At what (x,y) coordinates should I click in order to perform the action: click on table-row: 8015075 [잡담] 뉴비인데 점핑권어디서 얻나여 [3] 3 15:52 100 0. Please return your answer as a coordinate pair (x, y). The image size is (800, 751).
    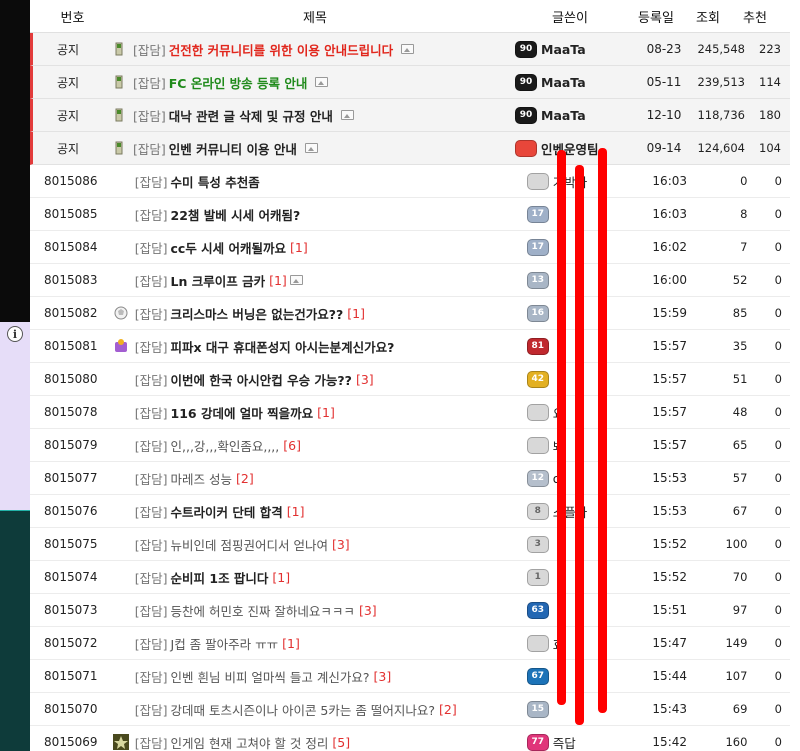
    Looking at the image, I should click on (410, 544).